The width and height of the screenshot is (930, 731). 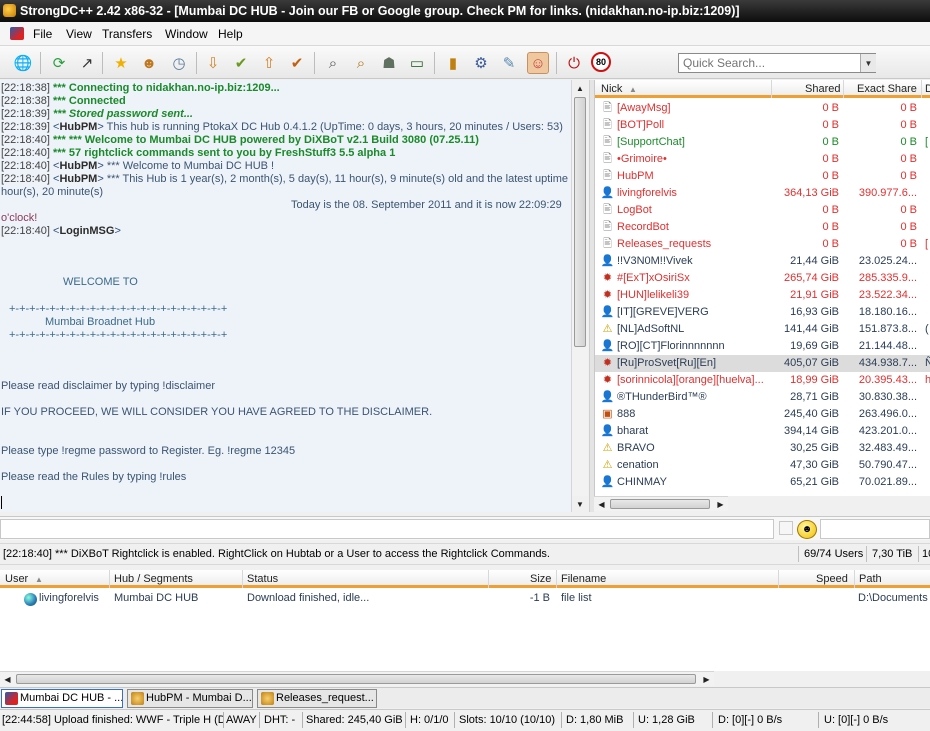 I want to click on quick-search-dropdown-icon: ▼, so click(x=868, y=63).